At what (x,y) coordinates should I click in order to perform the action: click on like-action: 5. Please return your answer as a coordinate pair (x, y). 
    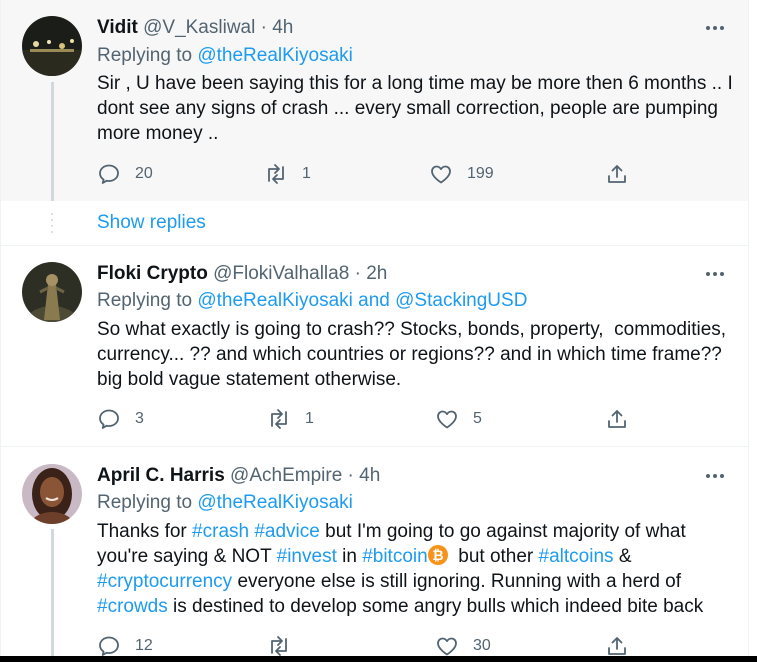
    Looking at the image, I should click on (458, 419).